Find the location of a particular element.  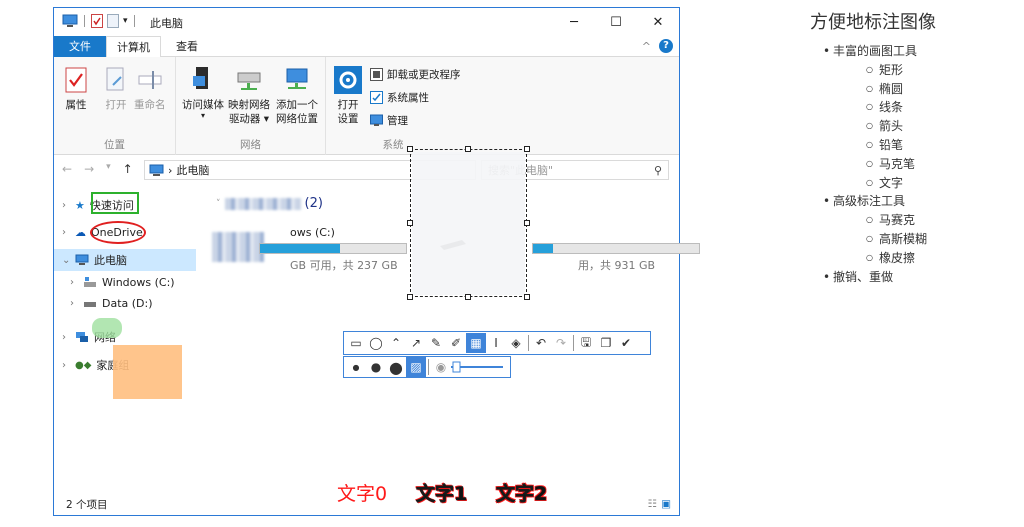

search-icon: ⚲ is located at coordinates (657, 170).